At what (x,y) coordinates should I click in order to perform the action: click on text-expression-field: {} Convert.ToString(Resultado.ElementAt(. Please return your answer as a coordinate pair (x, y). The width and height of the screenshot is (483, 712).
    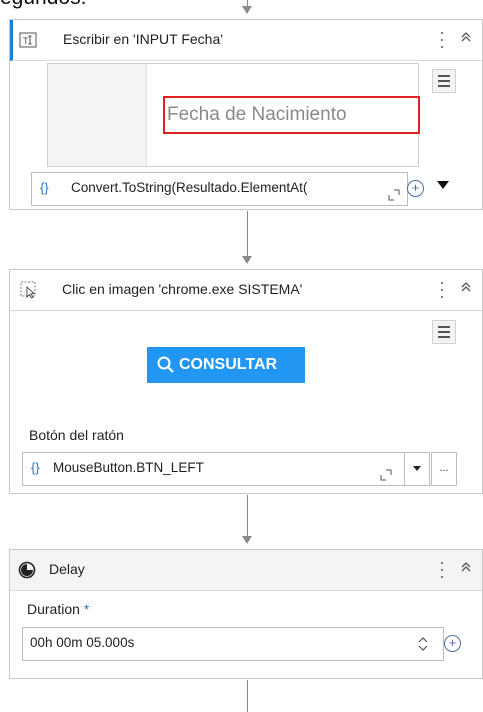
    Looking at the image, I should click on (219, 189).